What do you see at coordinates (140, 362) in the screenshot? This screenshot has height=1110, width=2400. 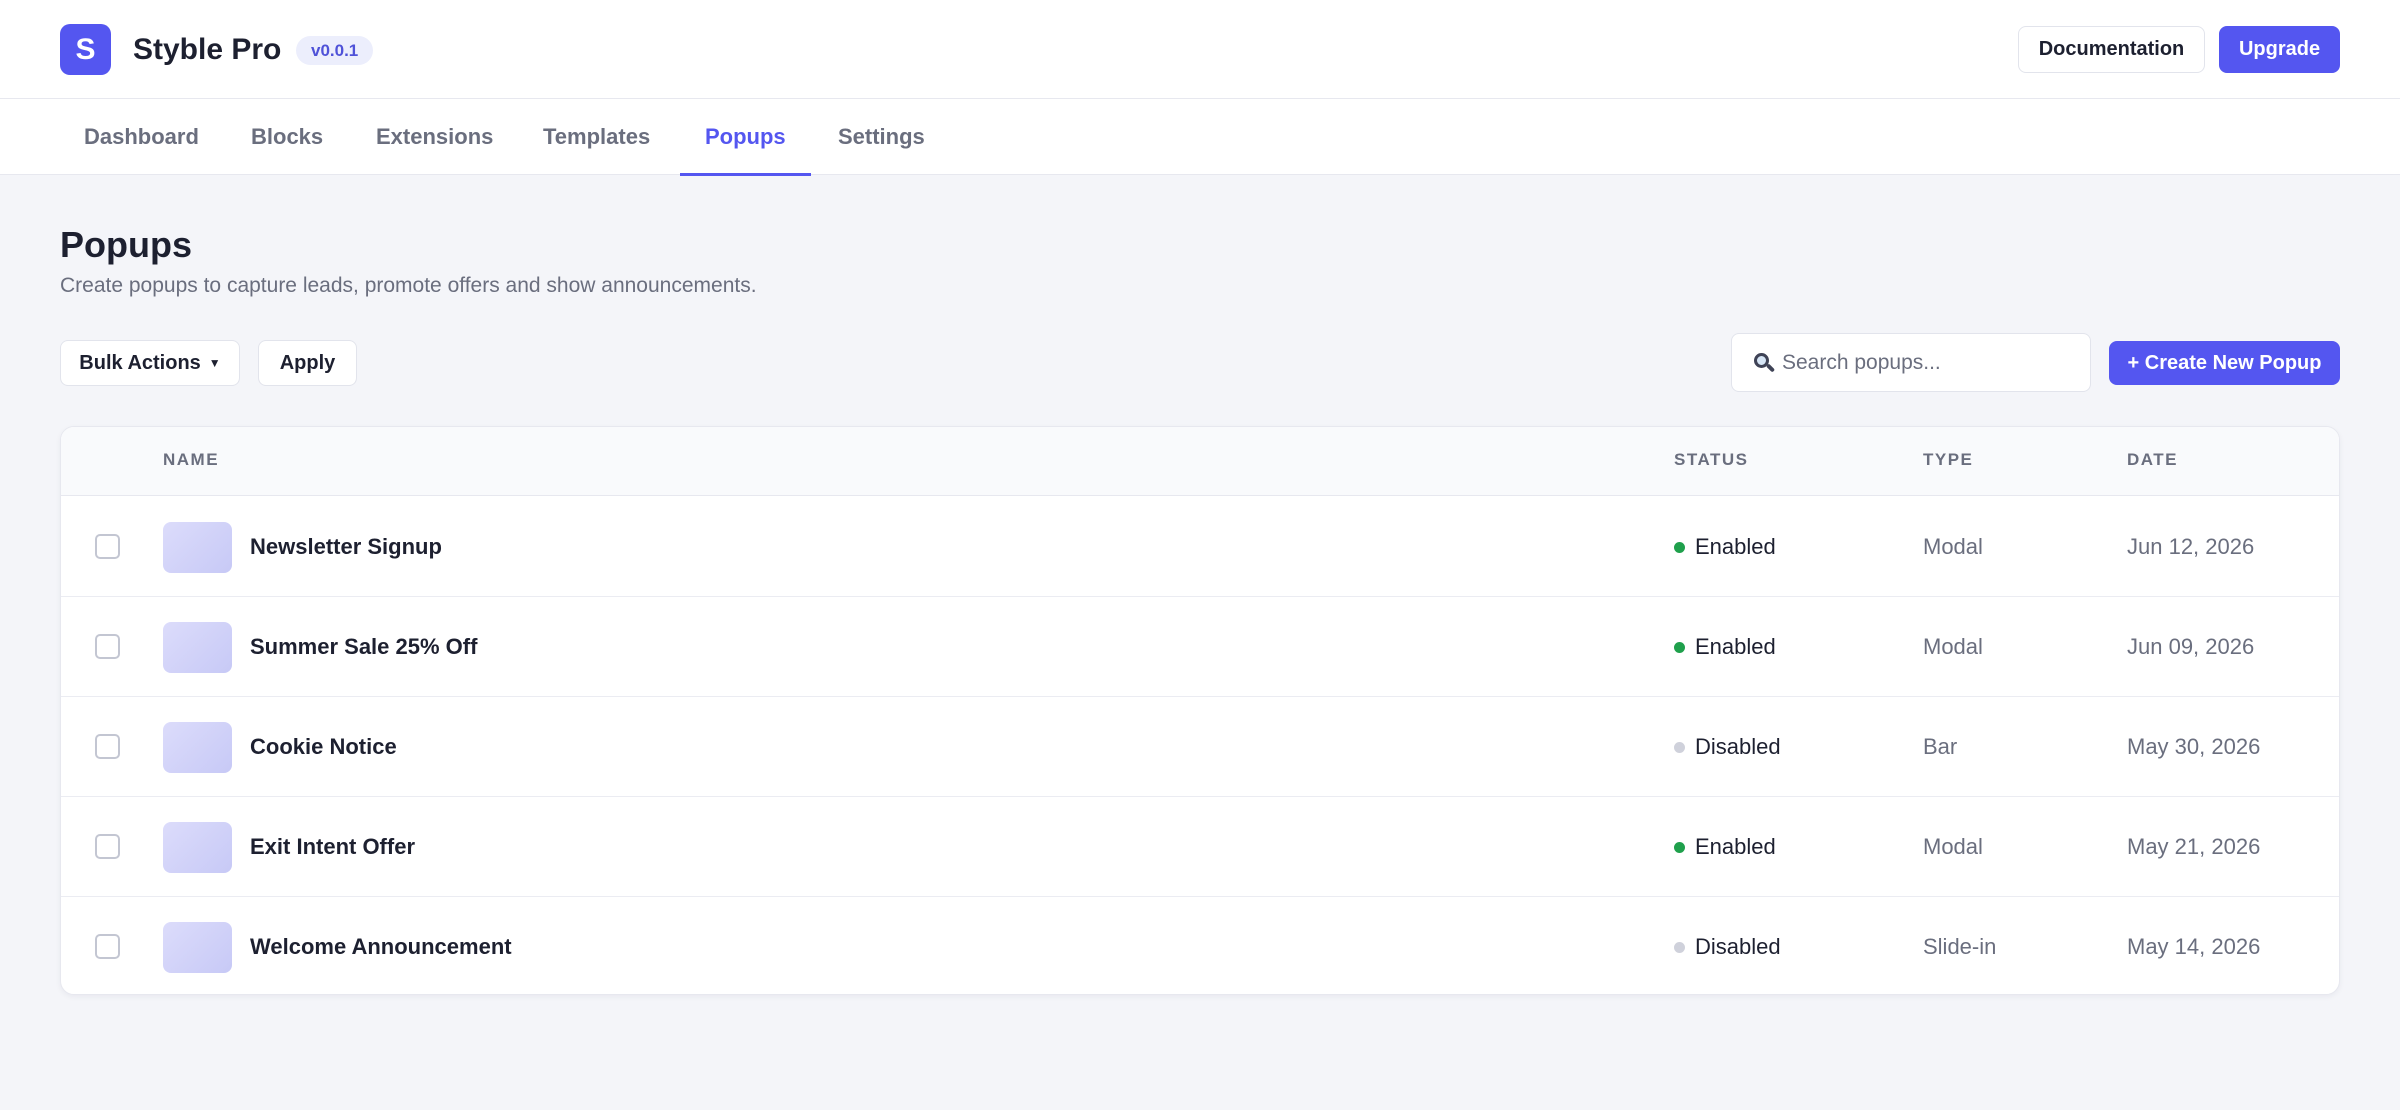 I see `bulk-actions-label: Bulk Actions` at bounding box center [140, 362].